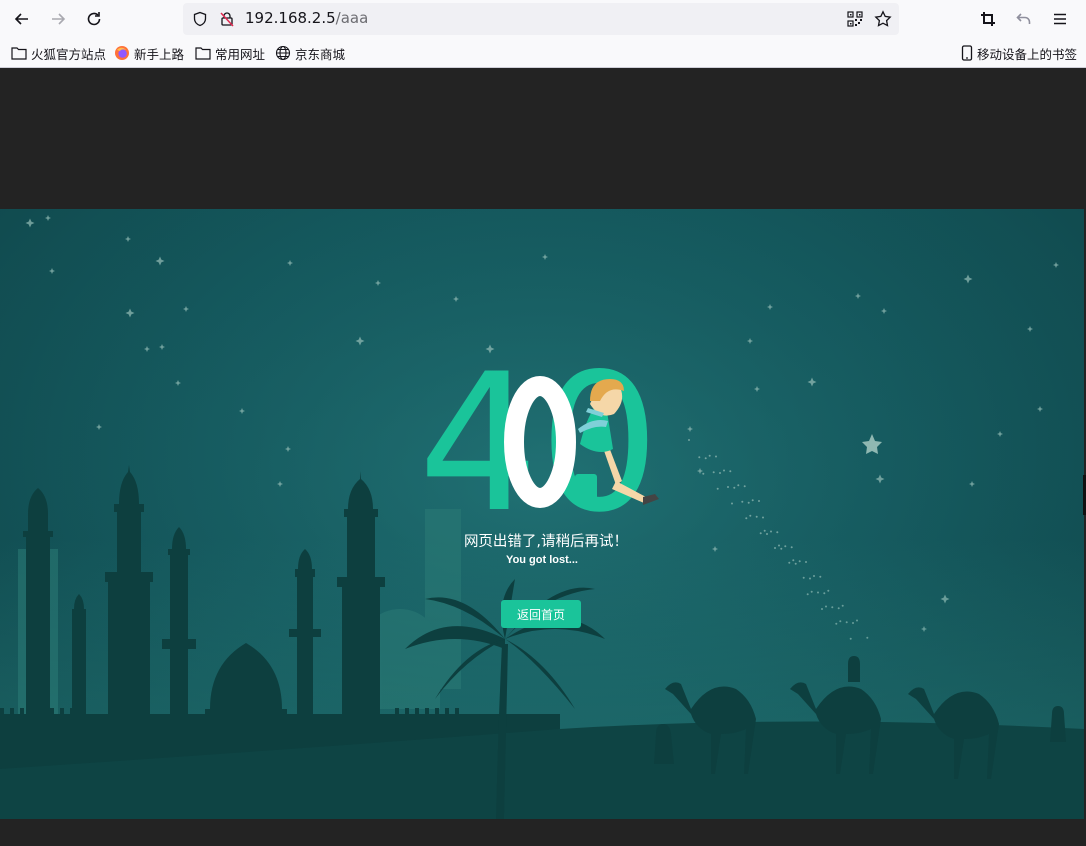 The height and width of the screenshot is (846, 1086). Describe the element at coordinates (541, 614) in the screenshot. I see `back-to-home-button: 返回首页` at that location.